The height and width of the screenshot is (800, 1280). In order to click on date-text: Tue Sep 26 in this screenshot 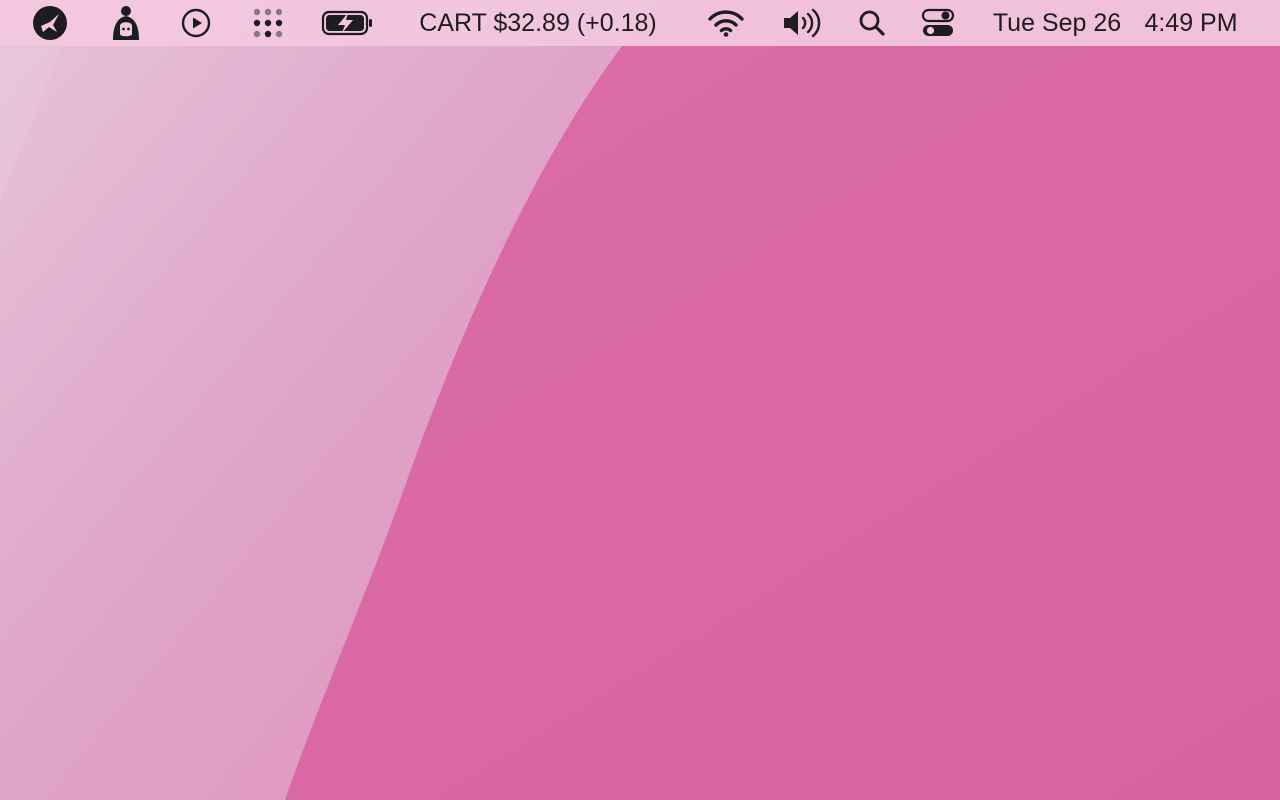, I will do `click(1057, 23)`.